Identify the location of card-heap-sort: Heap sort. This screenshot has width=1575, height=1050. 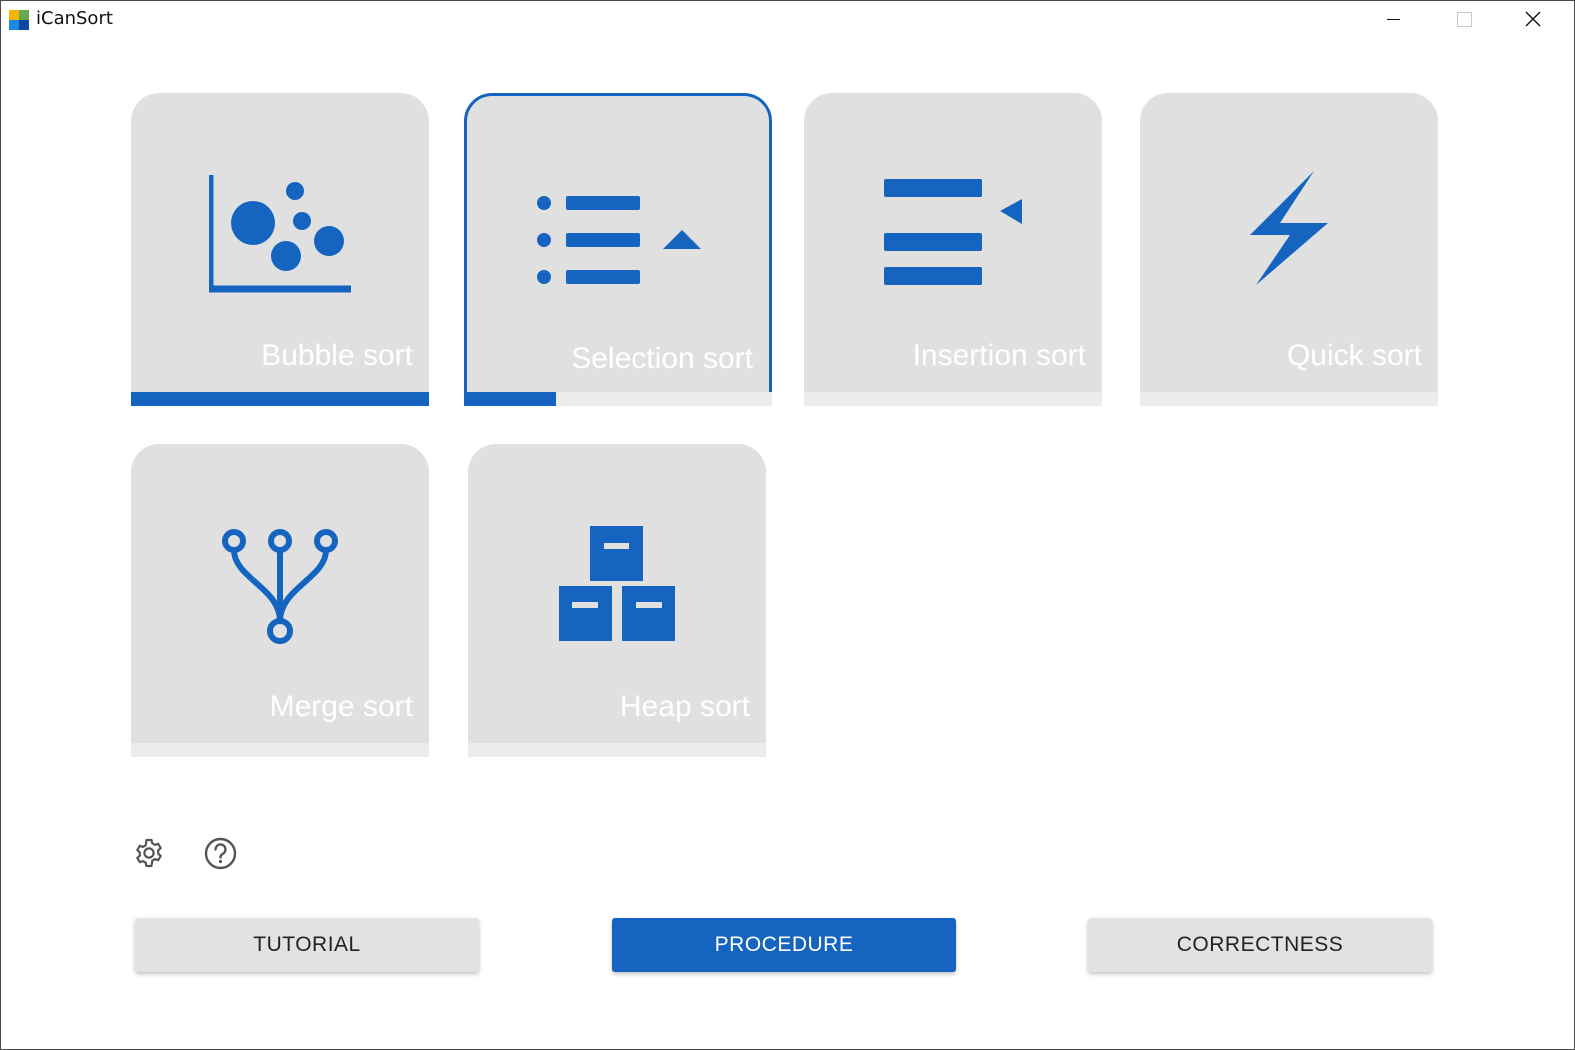
(617, 600).